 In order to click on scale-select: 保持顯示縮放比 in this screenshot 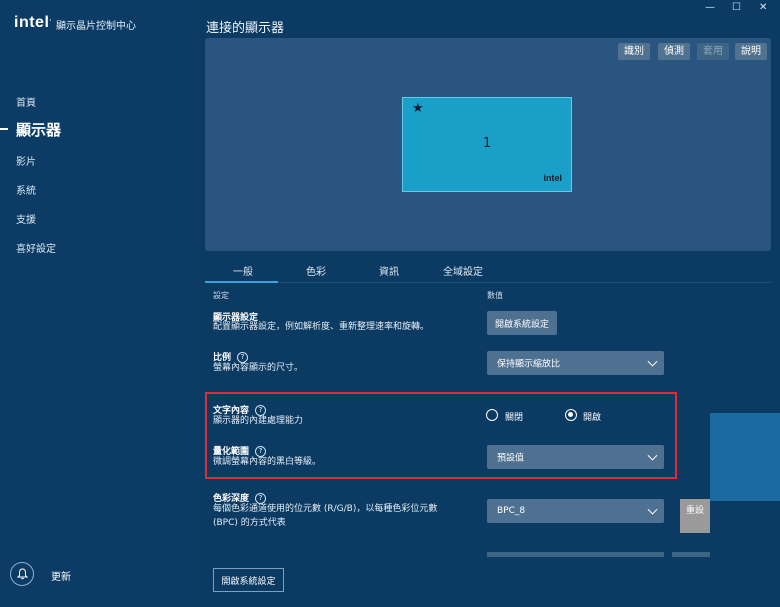, I will do `click(575, 363)`.